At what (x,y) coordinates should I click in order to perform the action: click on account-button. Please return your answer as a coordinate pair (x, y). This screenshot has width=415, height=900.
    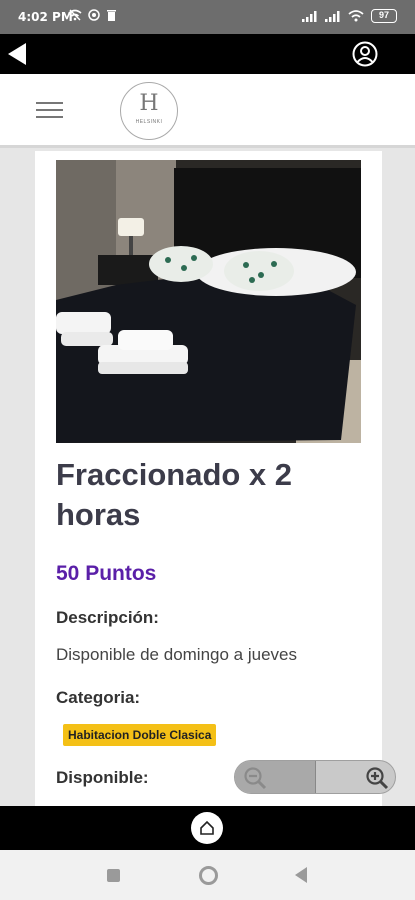
    Looking at the image, I should click on (365, 54).